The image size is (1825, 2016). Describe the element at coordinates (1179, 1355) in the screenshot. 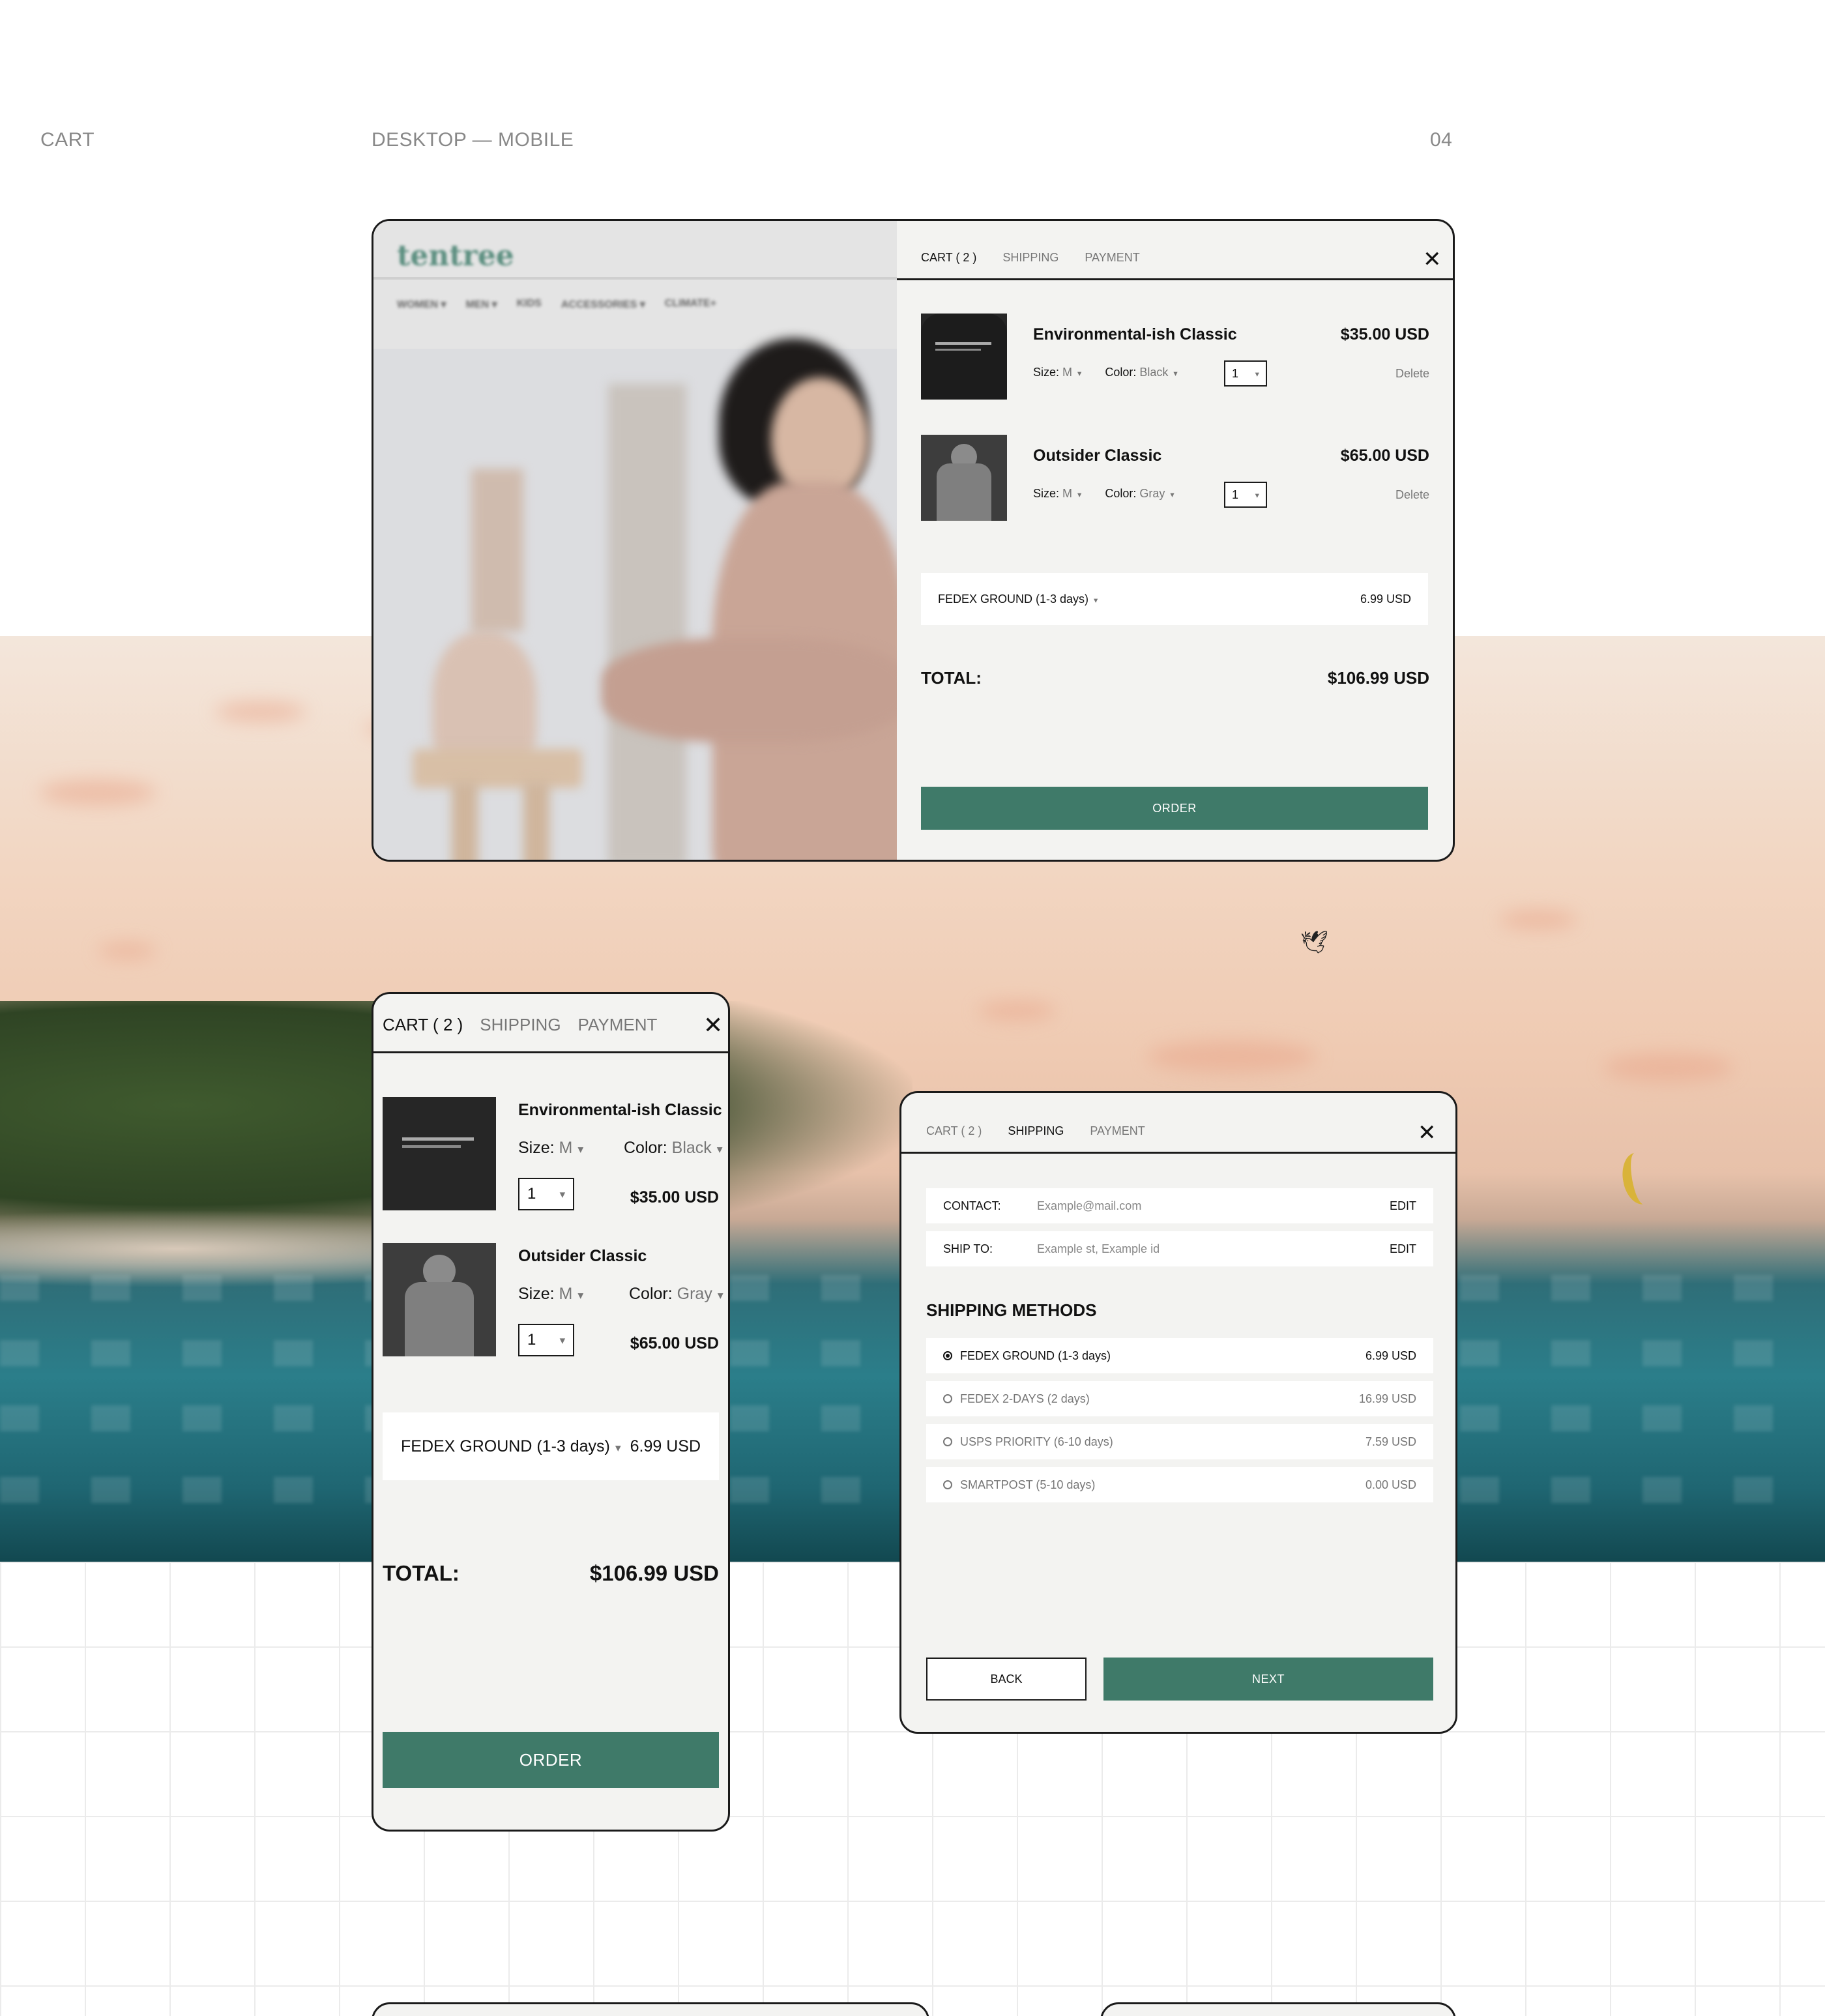

I see `shipping-option: FEDEX GROUND (1-3 days) 6.99 USD` at that location.